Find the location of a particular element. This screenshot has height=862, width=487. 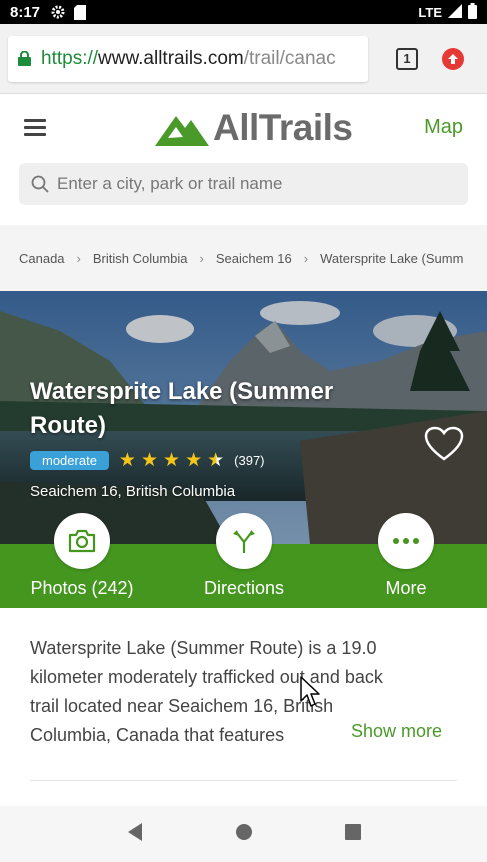

logo-text: AllTrails is located at coordinates (283, 127).